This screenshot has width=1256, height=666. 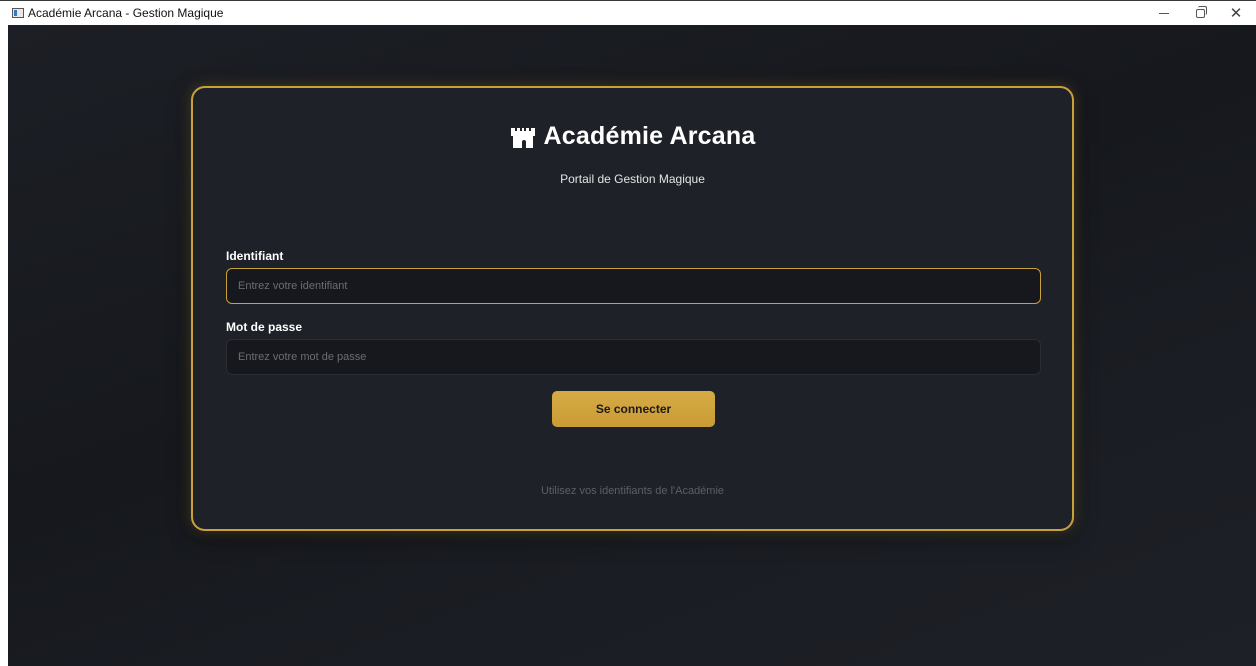 I want to click on app-subtitle: Portail de Gestion Magique, so click(x=632, y=179).